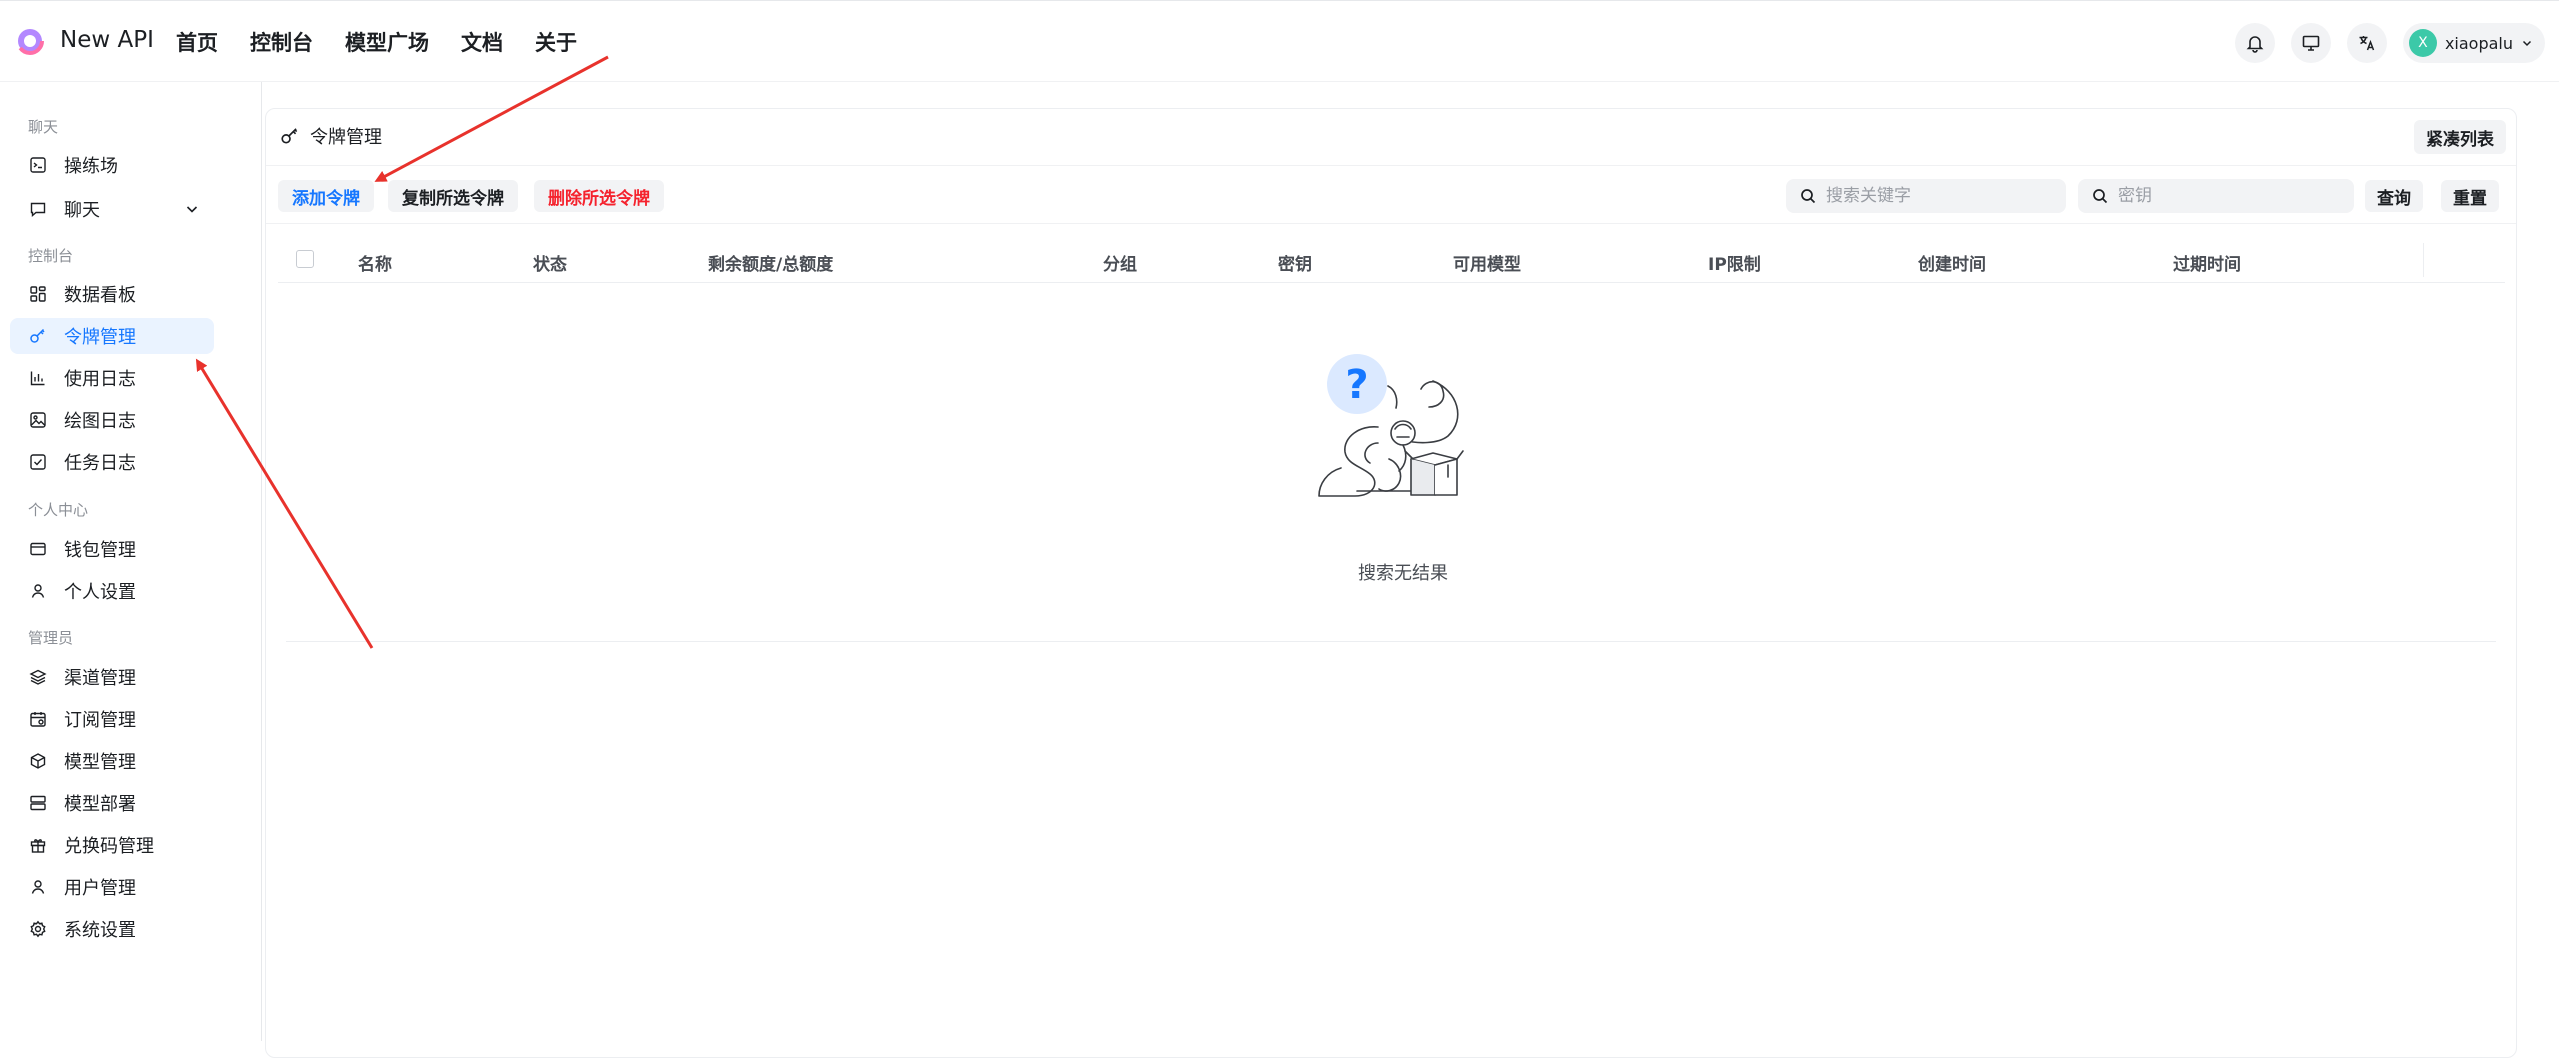  I want to click on sidebar-section-console: 控制台, so click(51, 256).